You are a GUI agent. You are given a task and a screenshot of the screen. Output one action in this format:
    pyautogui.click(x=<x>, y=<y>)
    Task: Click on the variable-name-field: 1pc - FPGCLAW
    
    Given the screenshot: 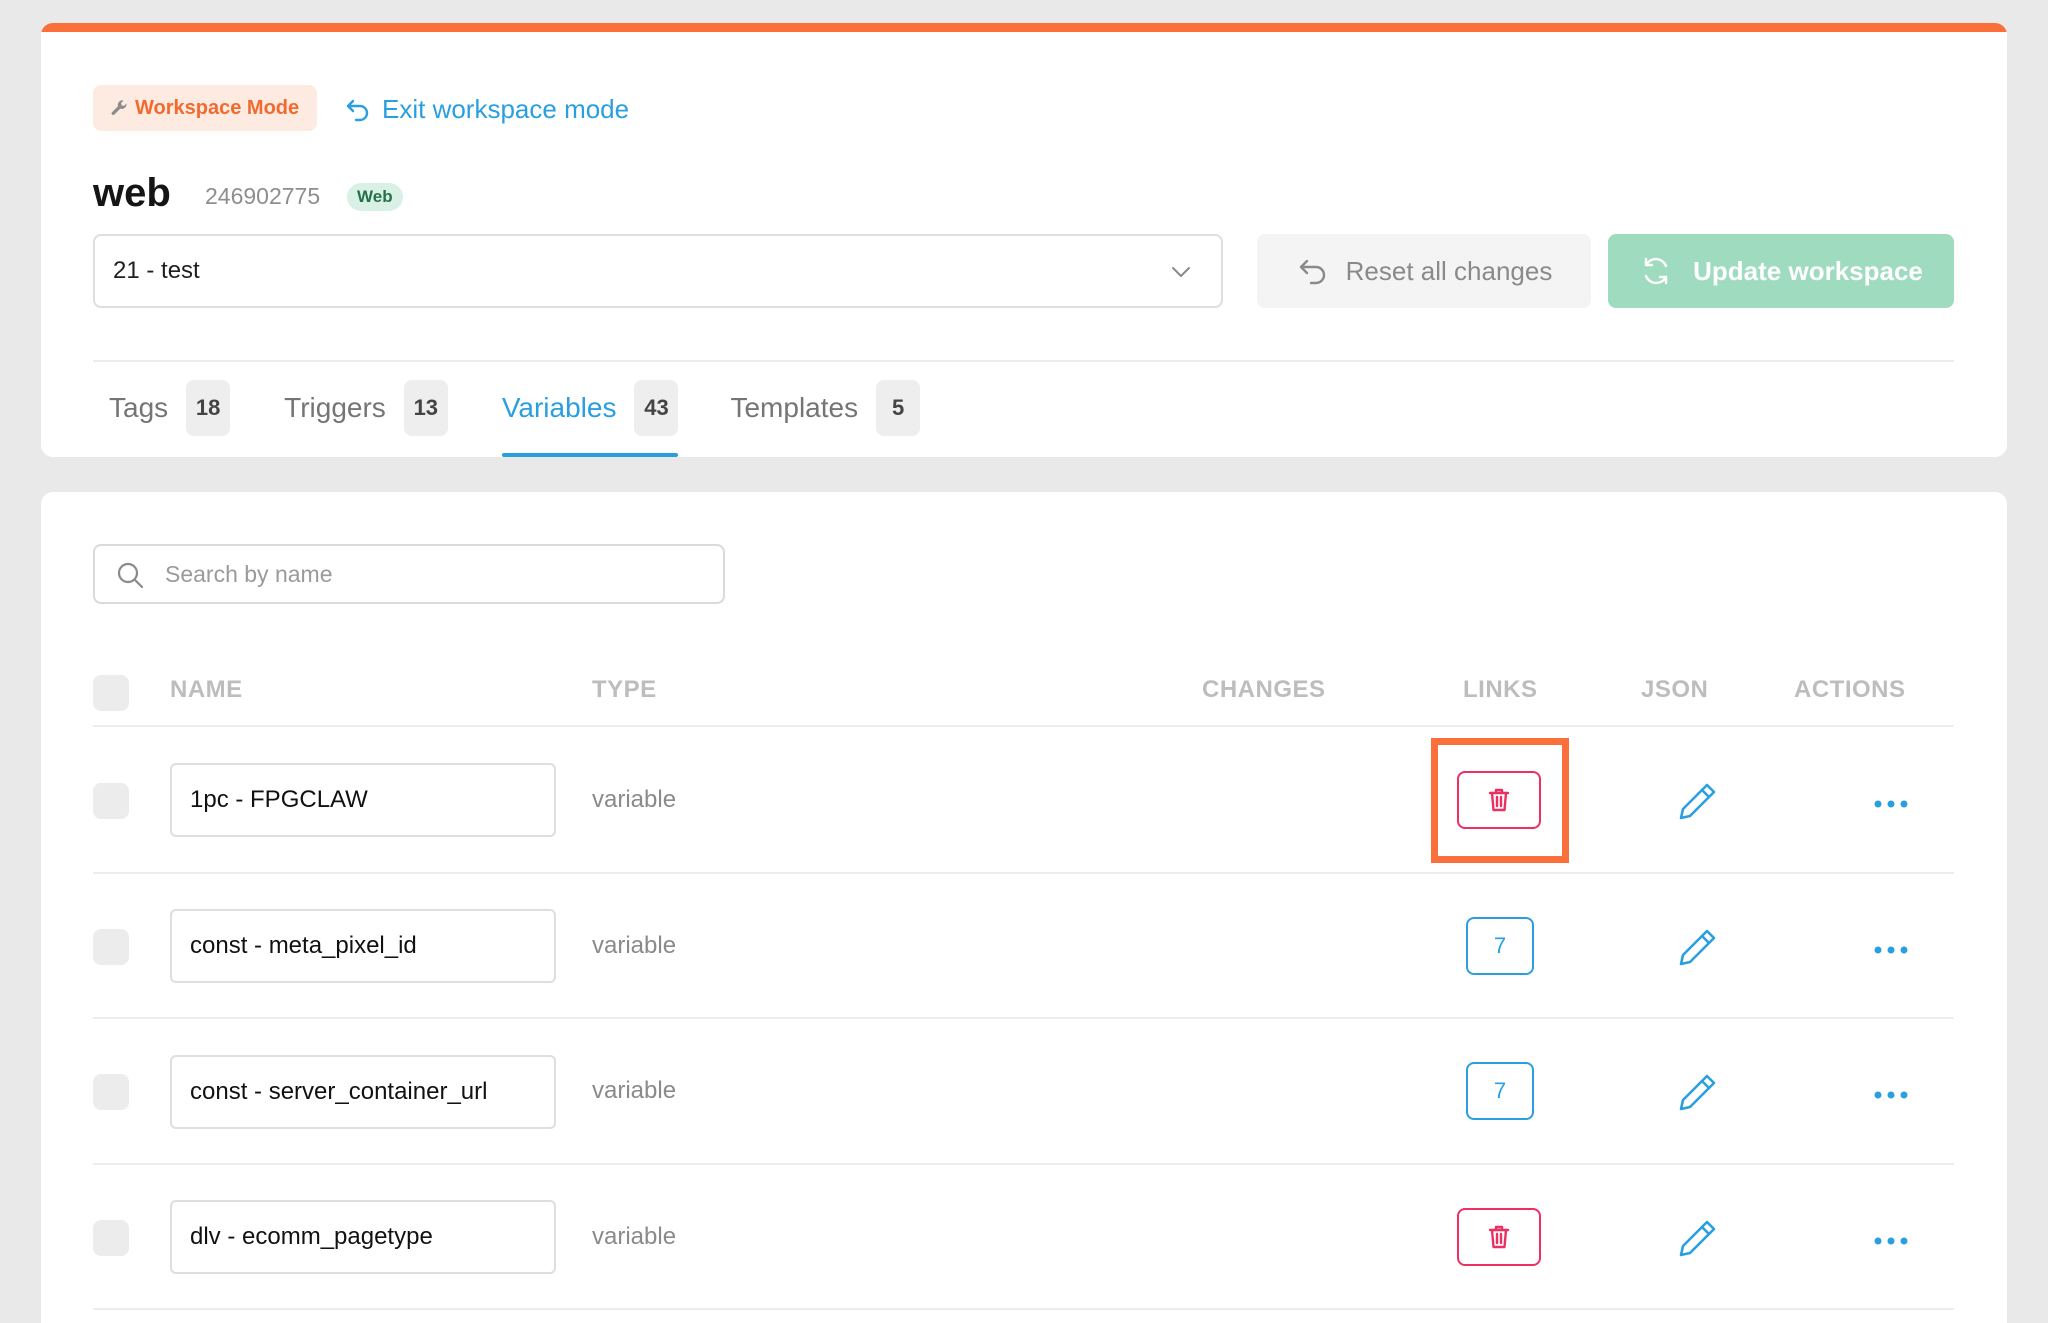 What is the action you would take?
    pyautogui.click(x=363, y=800)
    